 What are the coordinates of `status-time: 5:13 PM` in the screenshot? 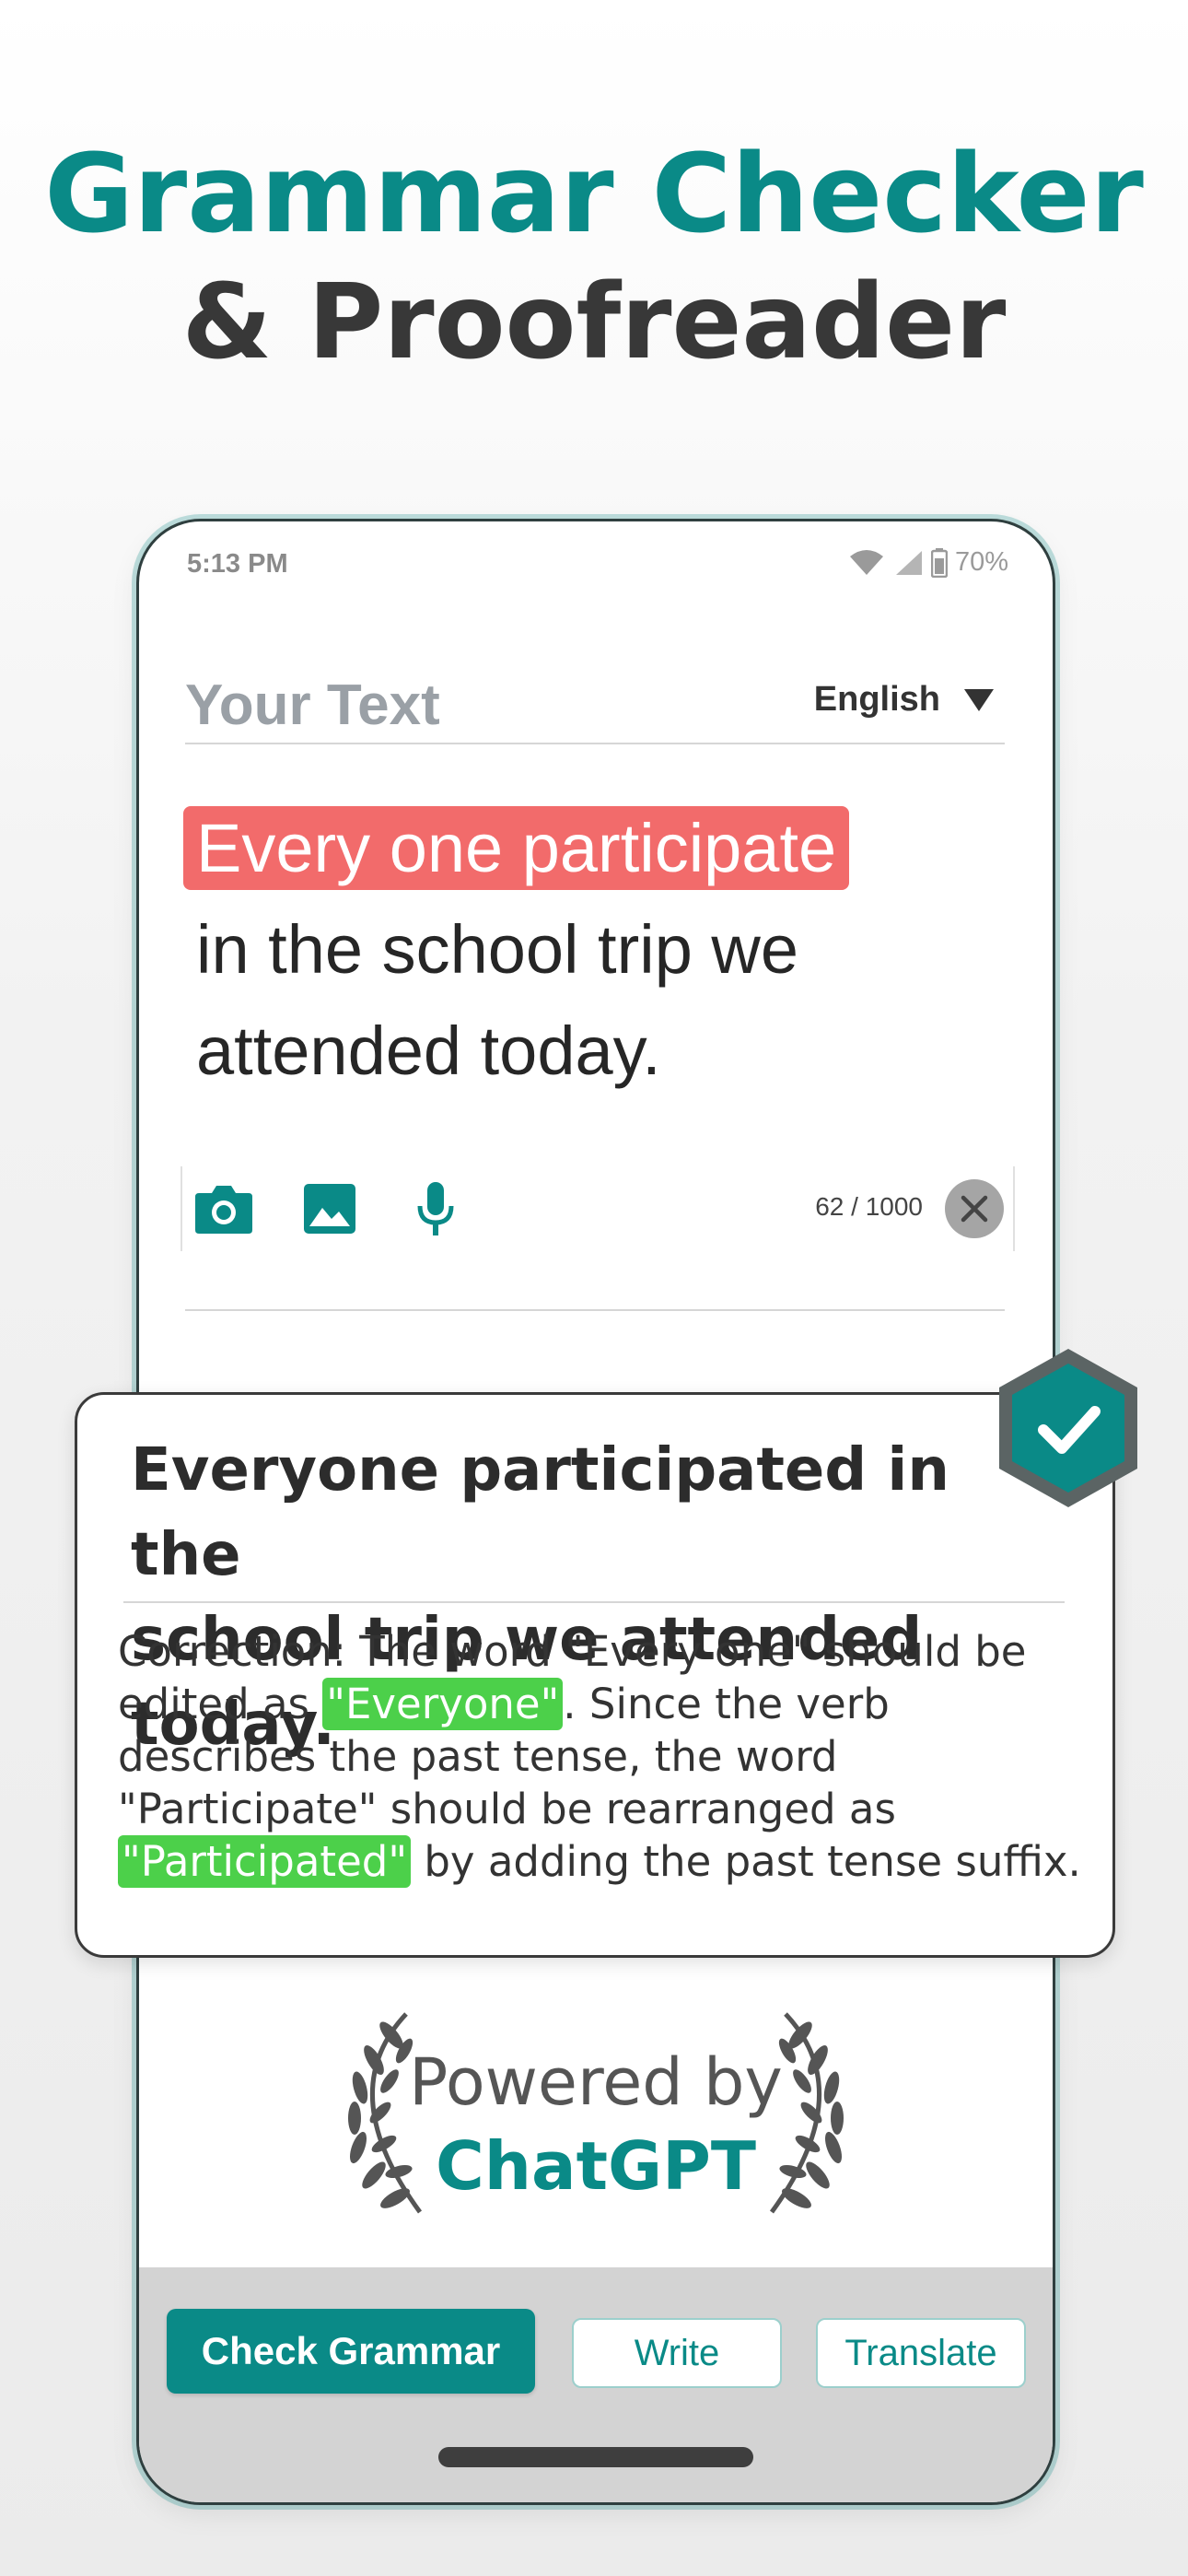 It's located at (237, 564).